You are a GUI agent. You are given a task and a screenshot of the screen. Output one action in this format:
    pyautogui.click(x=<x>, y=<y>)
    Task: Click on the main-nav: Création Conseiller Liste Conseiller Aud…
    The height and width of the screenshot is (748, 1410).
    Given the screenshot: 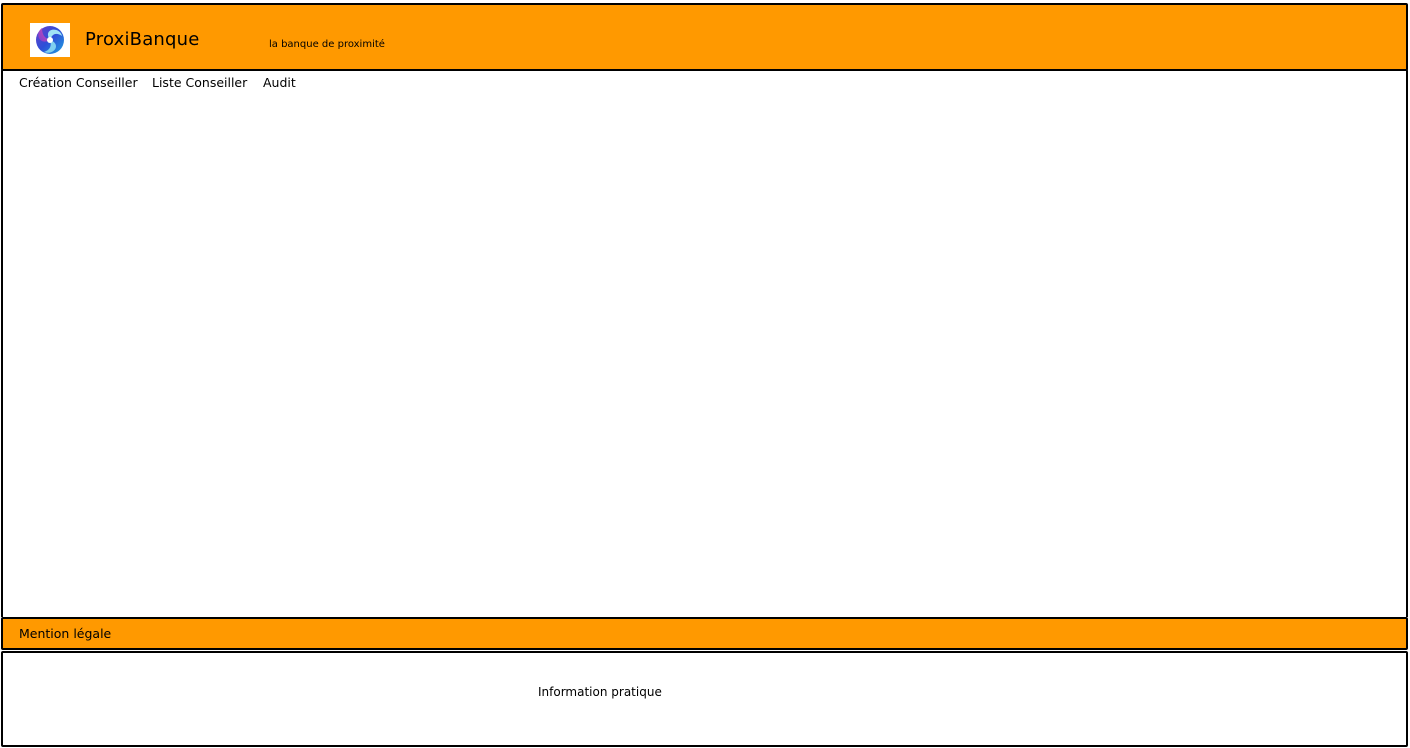 What is the action you would take?
    pyautogui.click(x=704, y=83)
    